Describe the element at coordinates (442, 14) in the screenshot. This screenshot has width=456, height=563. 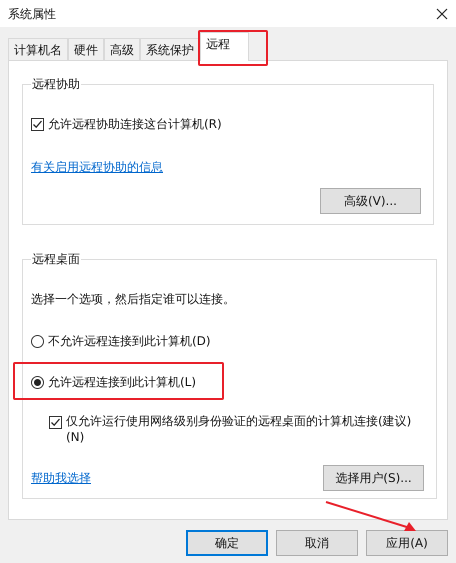
I see `close-icon` at that location.